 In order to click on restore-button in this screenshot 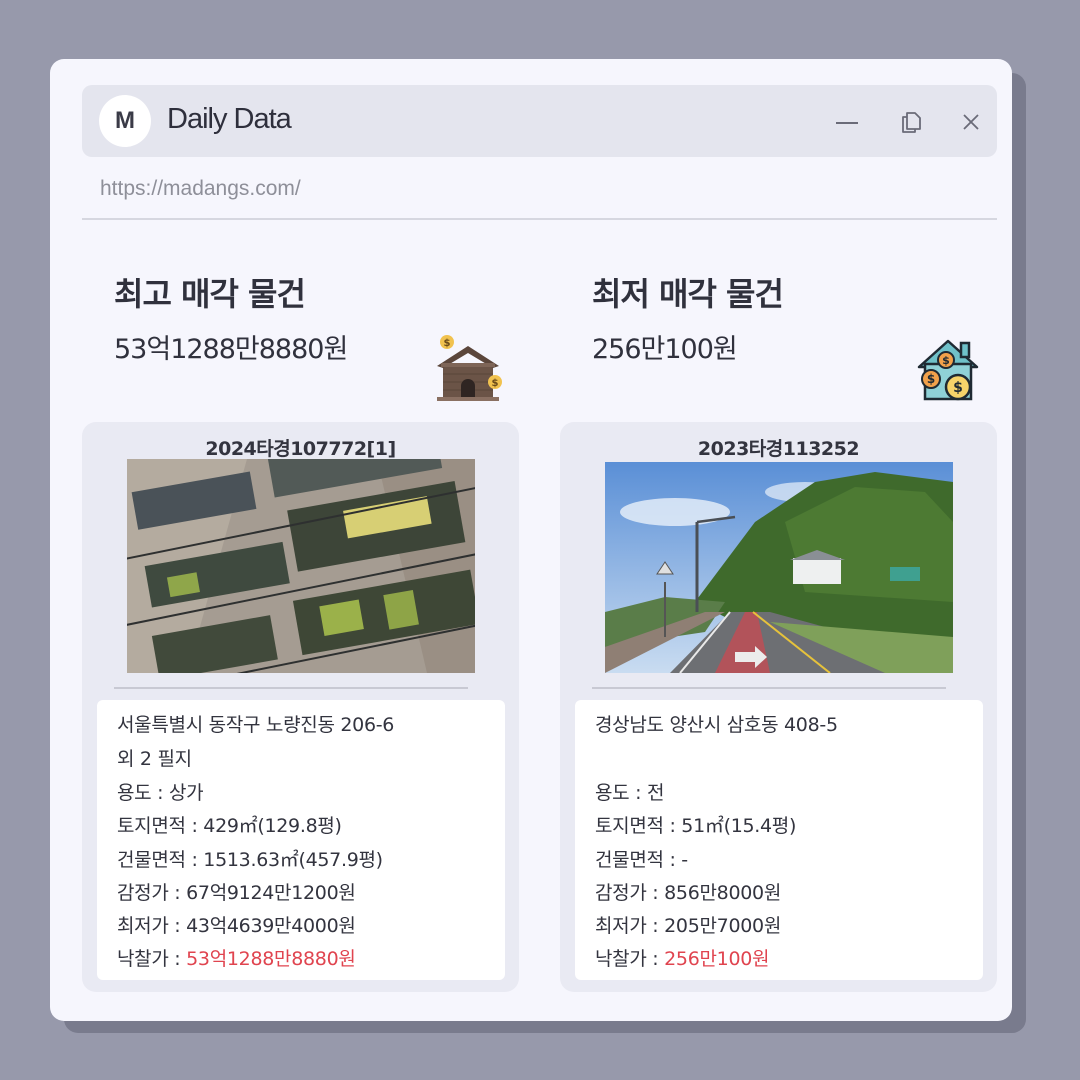, I will do `click(911, 122)`.